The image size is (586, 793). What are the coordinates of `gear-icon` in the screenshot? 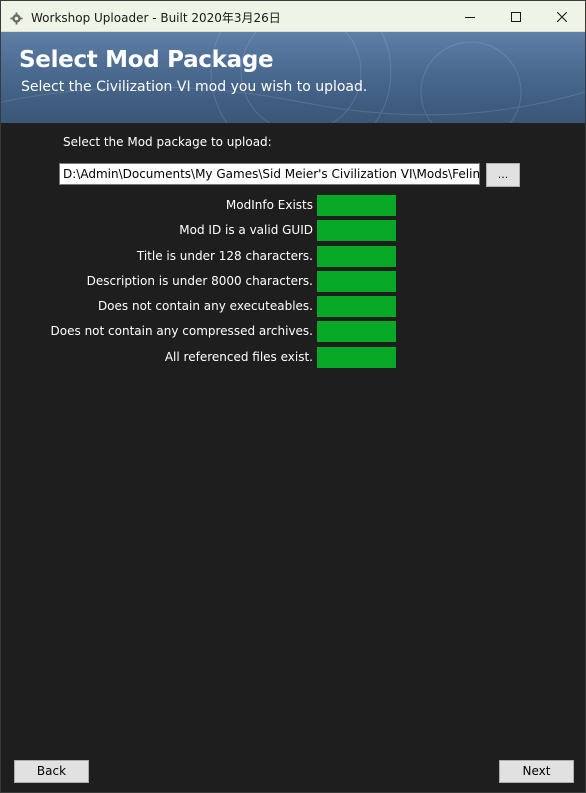 It's located at (16, 17).